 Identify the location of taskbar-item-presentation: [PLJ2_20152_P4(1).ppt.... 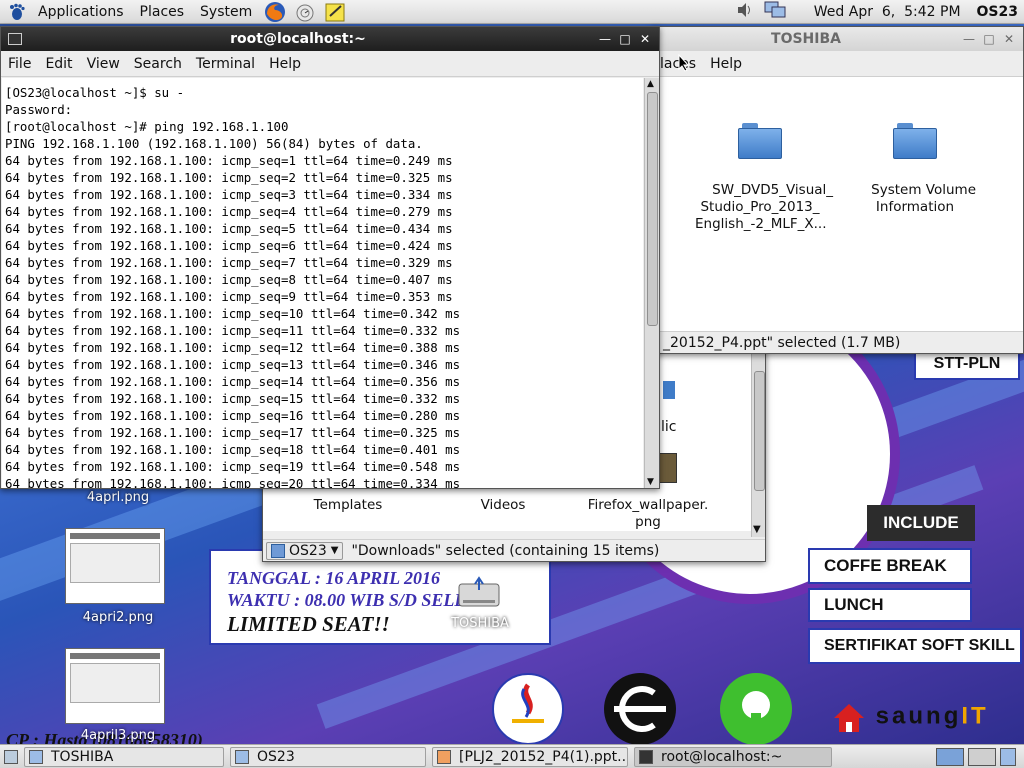
(530, 756).